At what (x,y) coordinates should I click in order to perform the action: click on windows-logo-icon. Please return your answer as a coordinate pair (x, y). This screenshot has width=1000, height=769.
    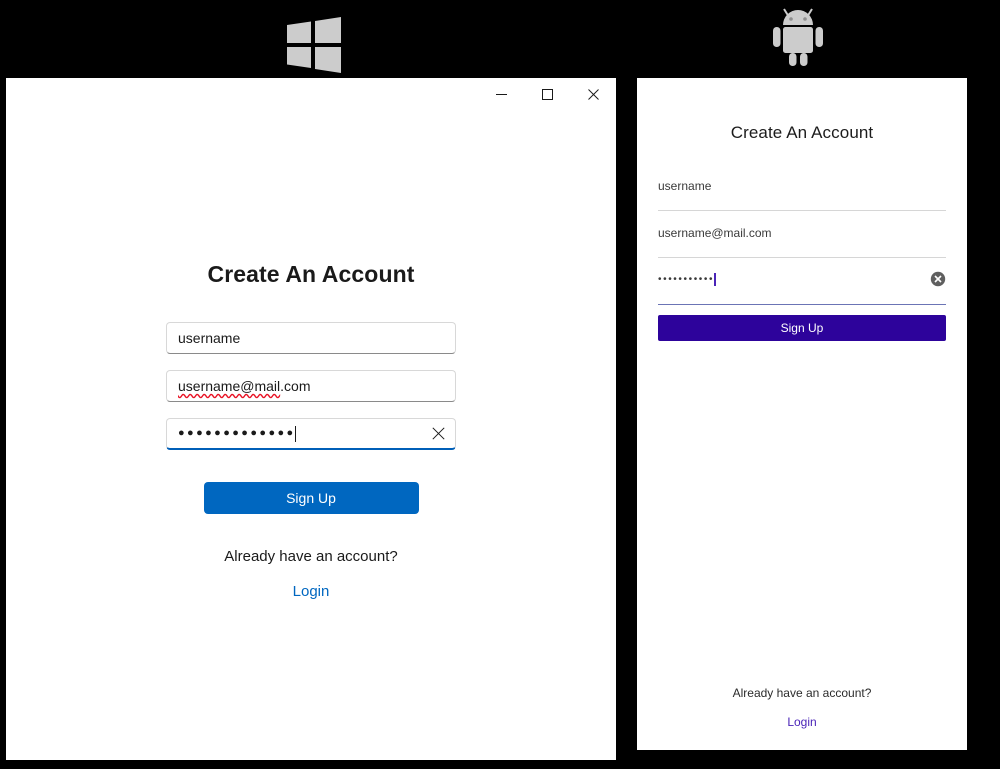
    Looking at the image, I should click on (314, 45).